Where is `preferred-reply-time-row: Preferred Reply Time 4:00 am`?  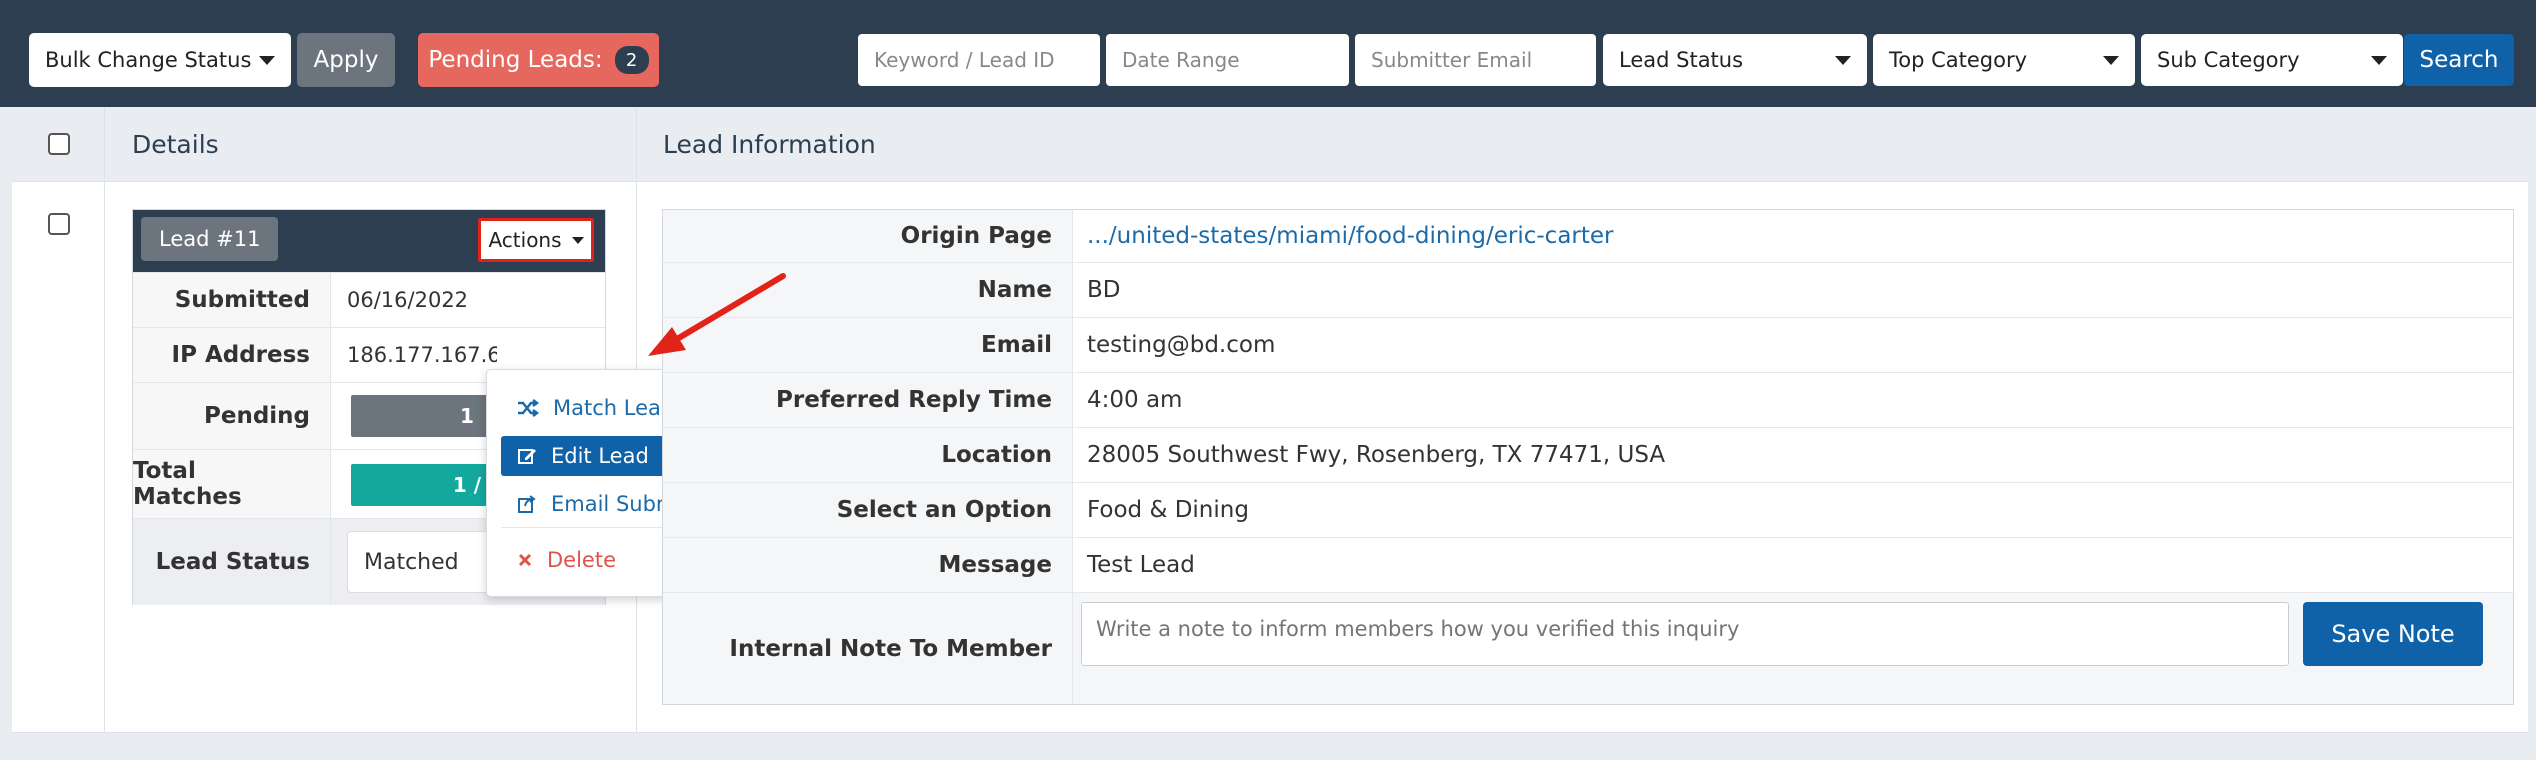
preferred-reply-time-row: Preferred Reply Time 4:00 am is located at coordinates (1588, 399).